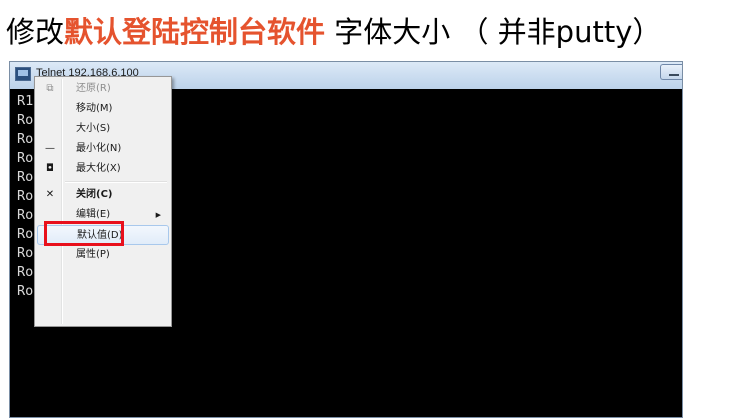  What do you see at coordinates (35, 32) in the screenshot?
I see `headline-prefix: 修改` at bounding box center [35, 32].